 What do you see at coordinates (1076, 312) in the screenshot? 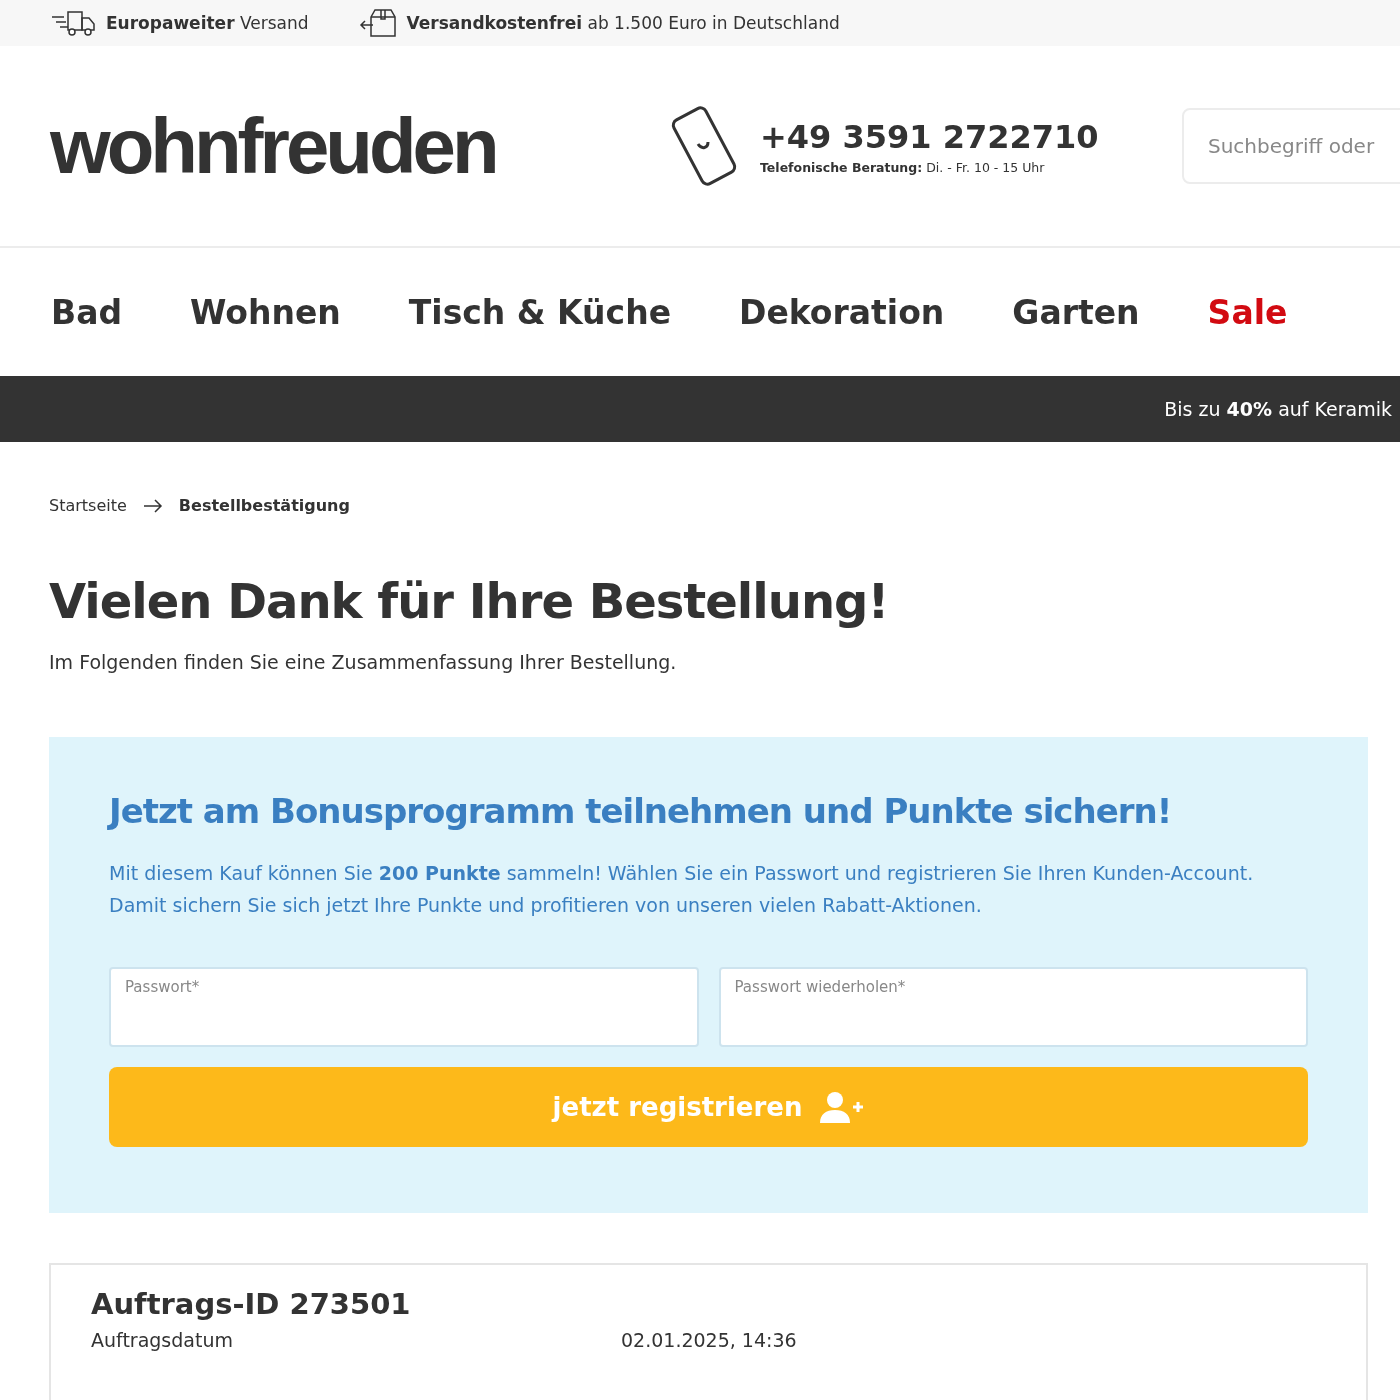
I see `nav-item: Garten` at bounding box center [1076, 312].